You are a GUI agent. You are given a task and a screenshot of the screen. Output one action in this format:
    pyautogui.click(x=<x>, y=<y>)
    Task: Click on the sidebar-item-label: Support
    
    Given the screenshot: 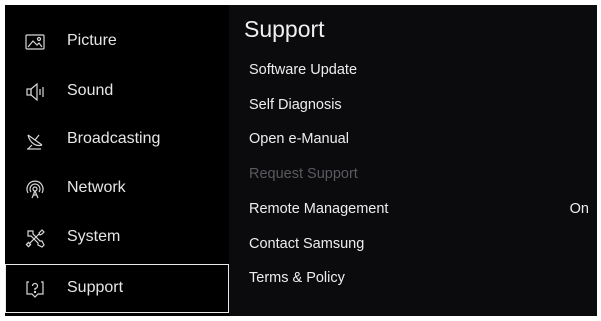 What is the action you would take?
    pyautogui.click(x=95, y=287)
    